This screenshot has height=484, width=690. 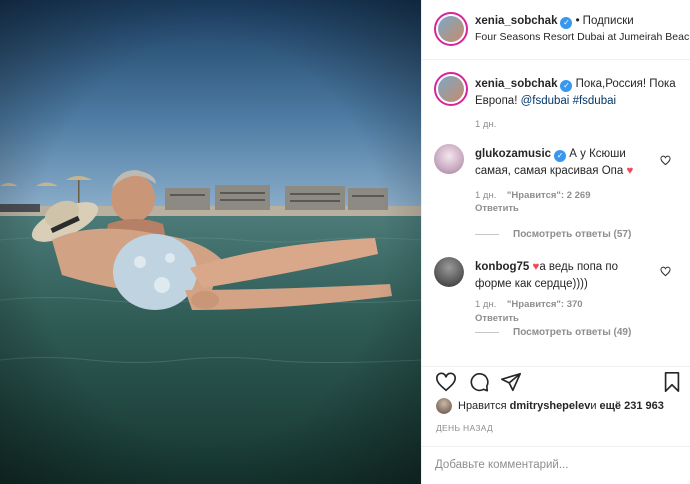 I want to click on caption-time: 1 дн., so click(x=486, y=124).